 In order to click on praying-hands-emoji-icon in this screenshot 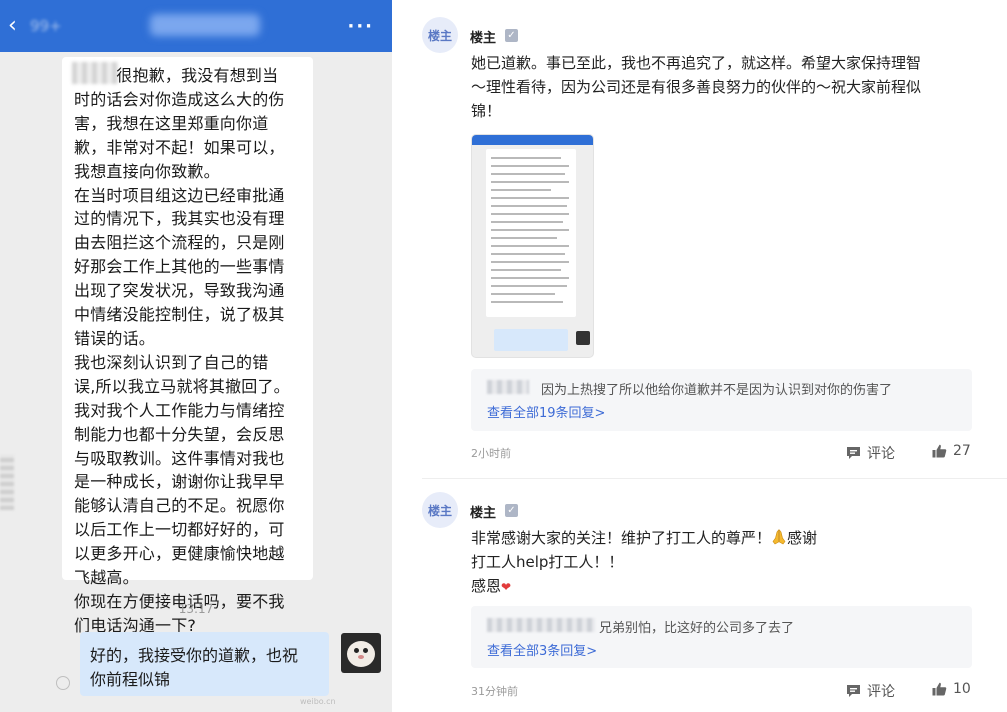, I will do `click(779, 537)`.